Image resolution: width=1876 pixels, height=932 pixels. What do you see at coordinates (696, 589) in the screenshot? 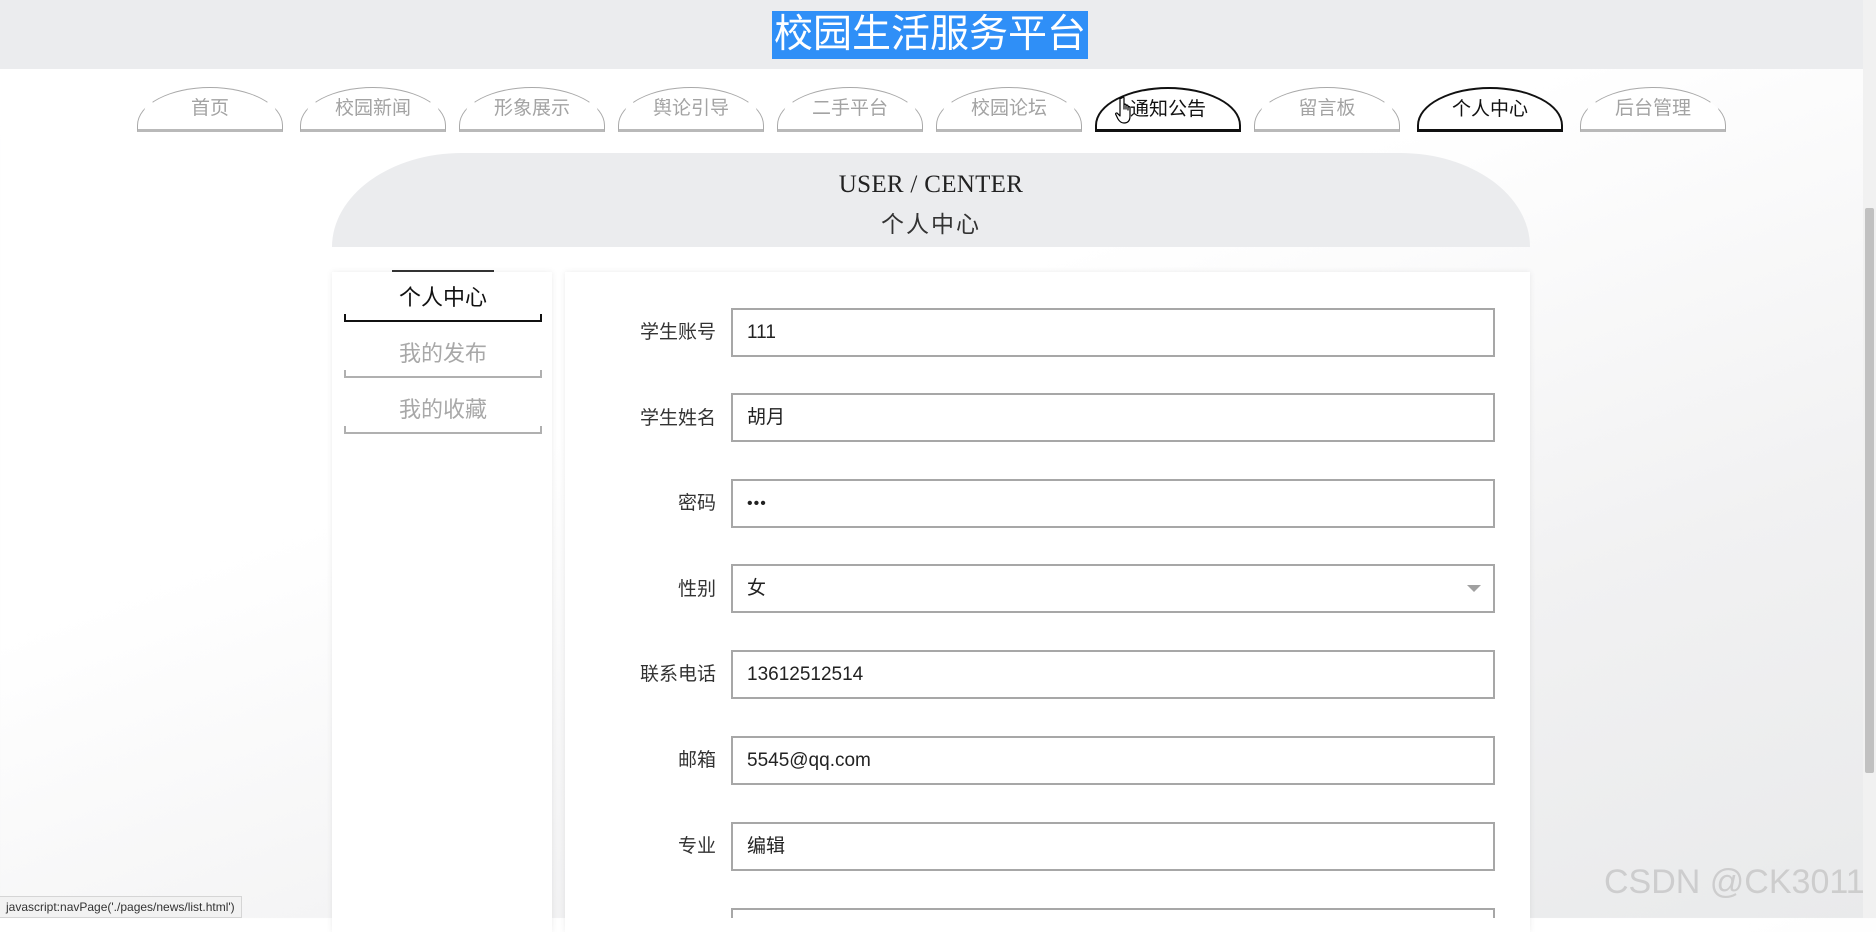
I see `gender-label: 性别` at bounding box center [696, 589].